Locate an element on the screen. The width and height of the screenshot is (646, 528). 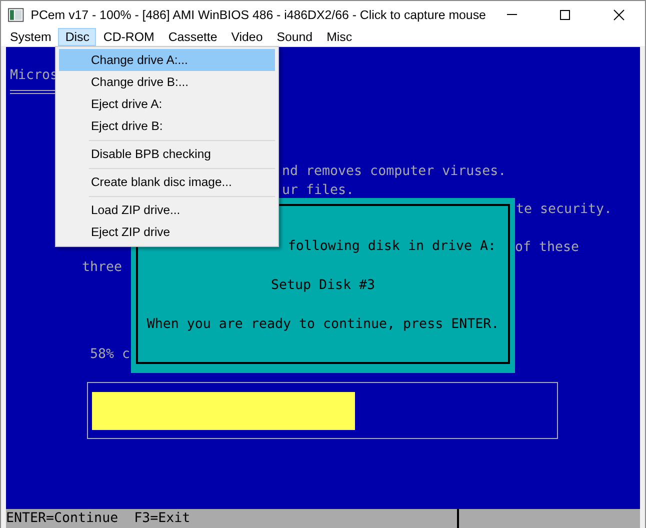
app-icon is located at coordinates (16, 15).